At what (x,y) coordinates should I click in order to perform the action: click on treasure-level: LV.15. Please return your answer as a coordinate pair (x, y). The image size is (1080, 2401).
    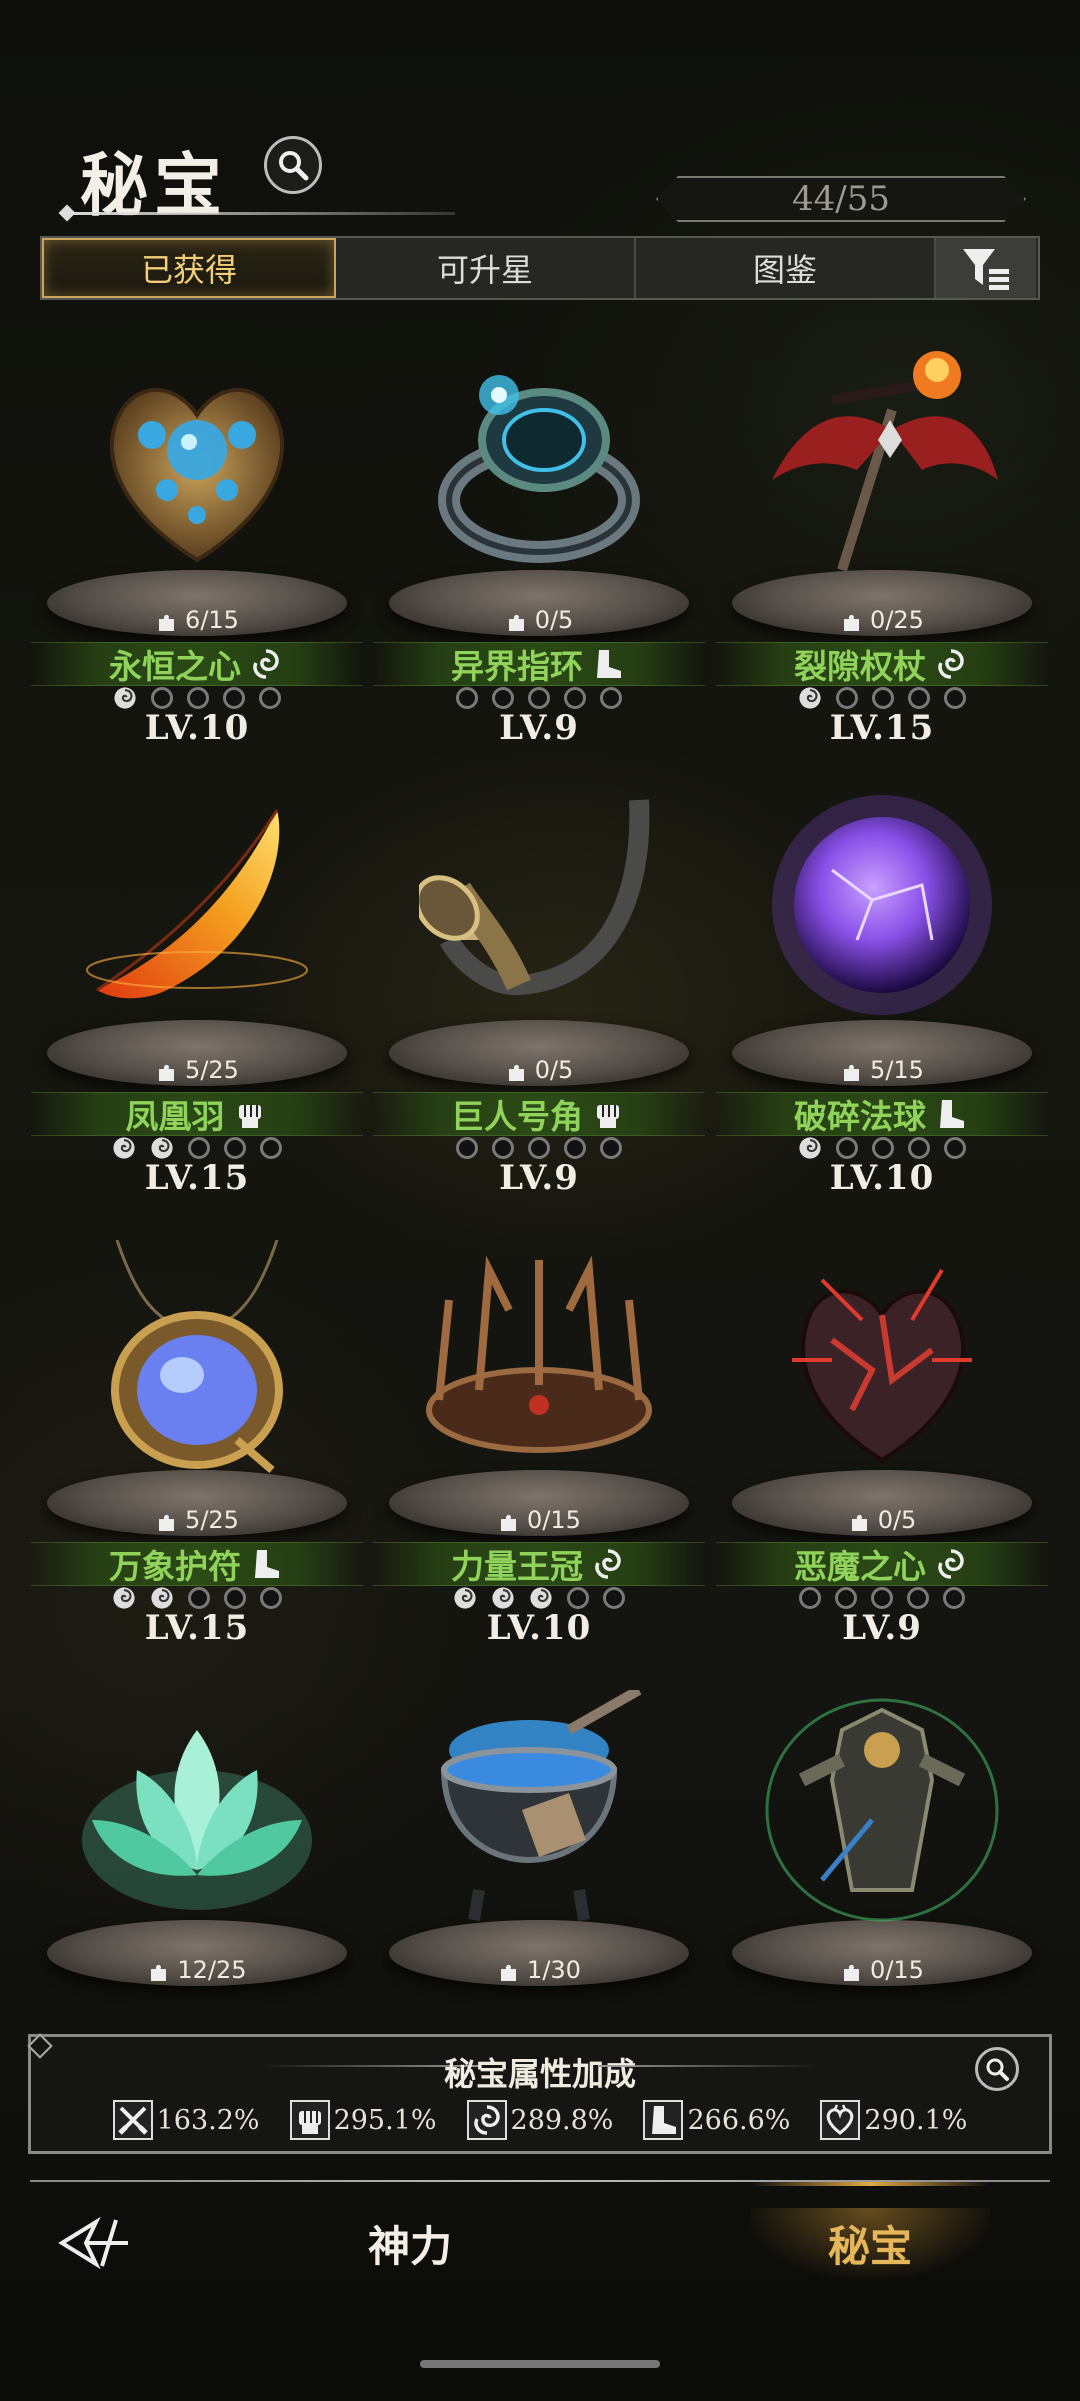
    Looking at the image, I should click on (197, 1628).